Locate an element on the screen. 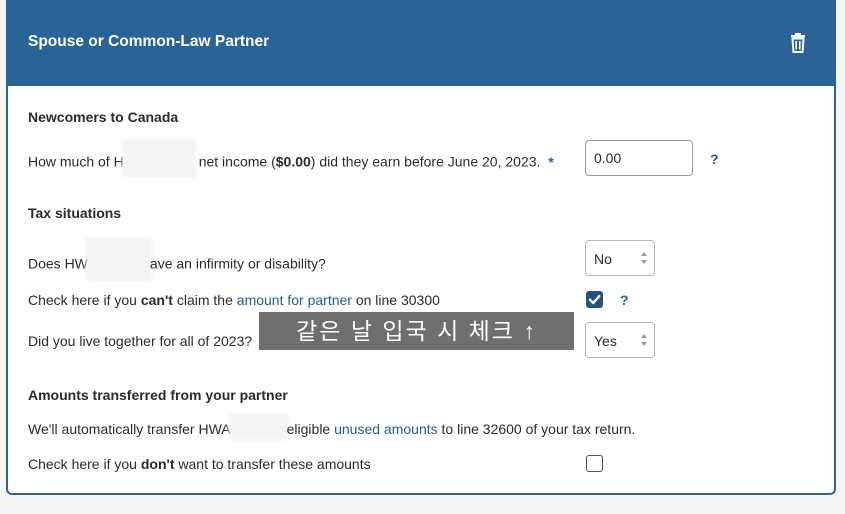  required-mark: * is located at coordinates (551, 161).